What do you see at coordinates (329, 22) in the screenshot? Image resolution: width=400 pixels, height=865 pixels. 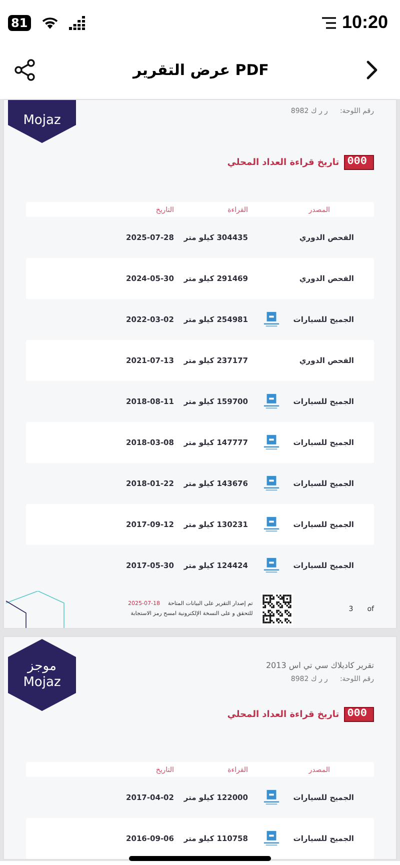 I see `list-icon` at bounding box center [329, 22].